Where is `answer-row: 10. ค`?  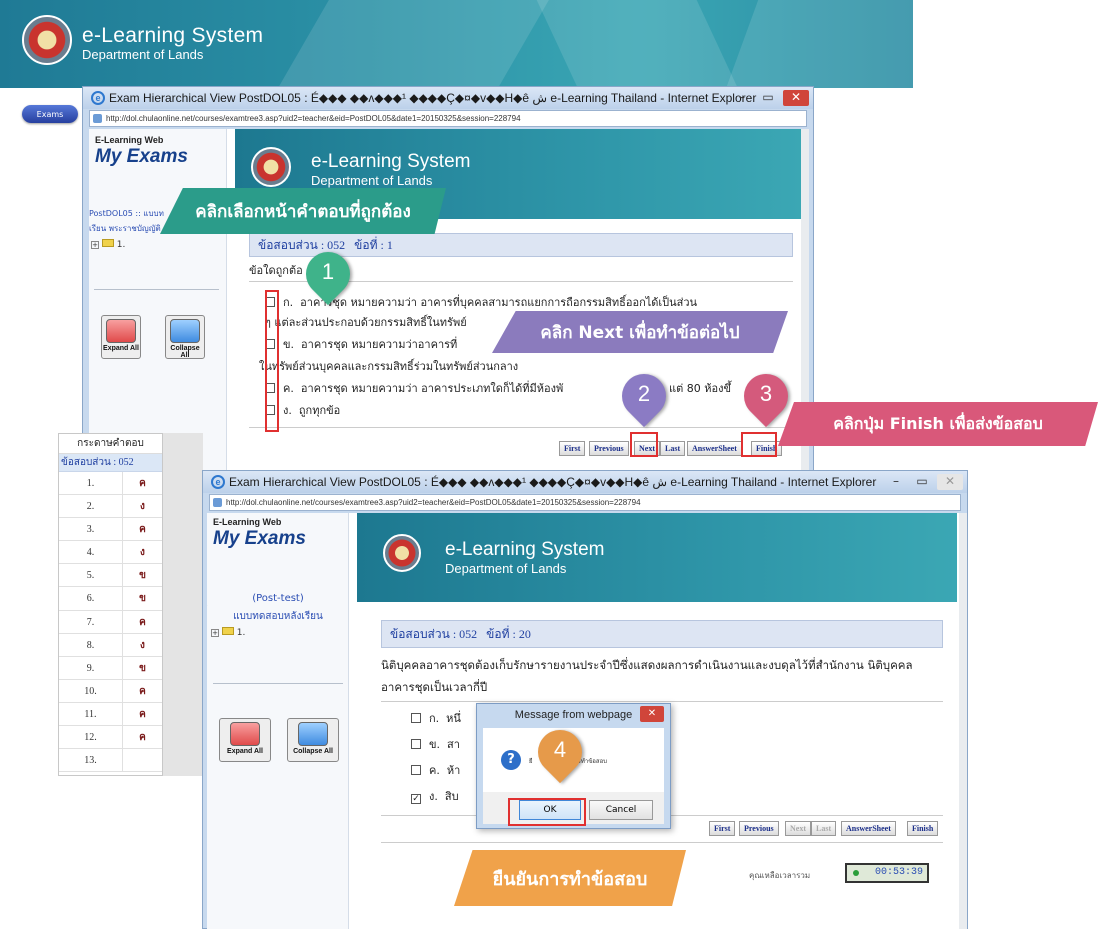 answer-row: 10. ค is located at coordinates (110, 691).